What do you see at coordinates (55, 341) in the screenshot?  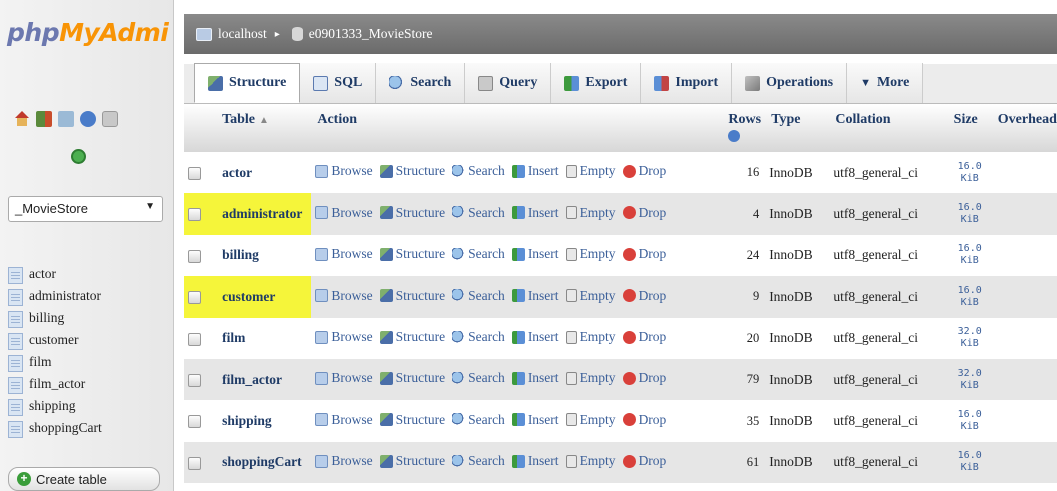 I see `nav-table-item: customer` at bounding box center [55, 341].